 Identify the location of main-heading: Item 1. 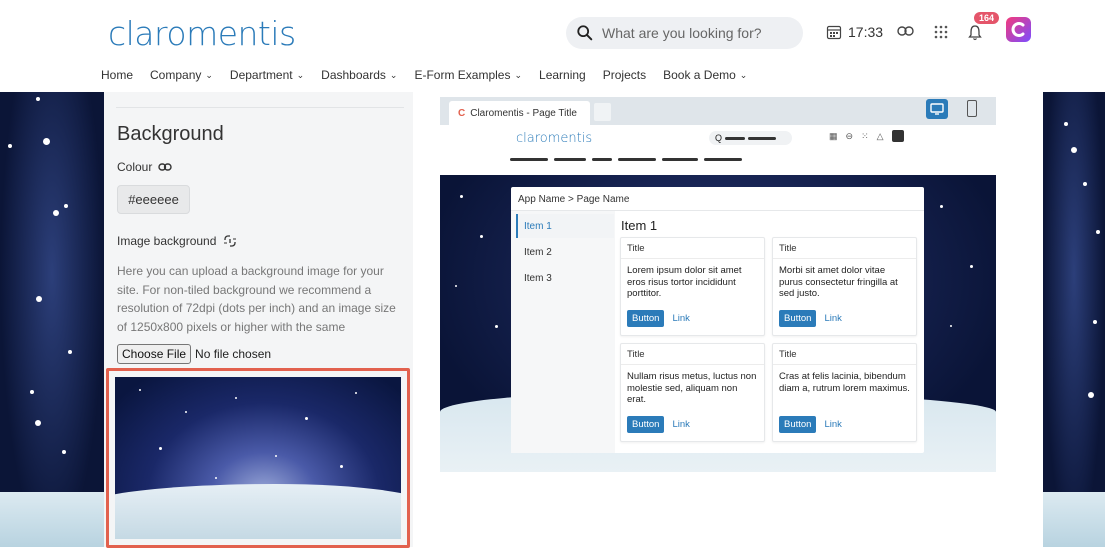
(639, 225).